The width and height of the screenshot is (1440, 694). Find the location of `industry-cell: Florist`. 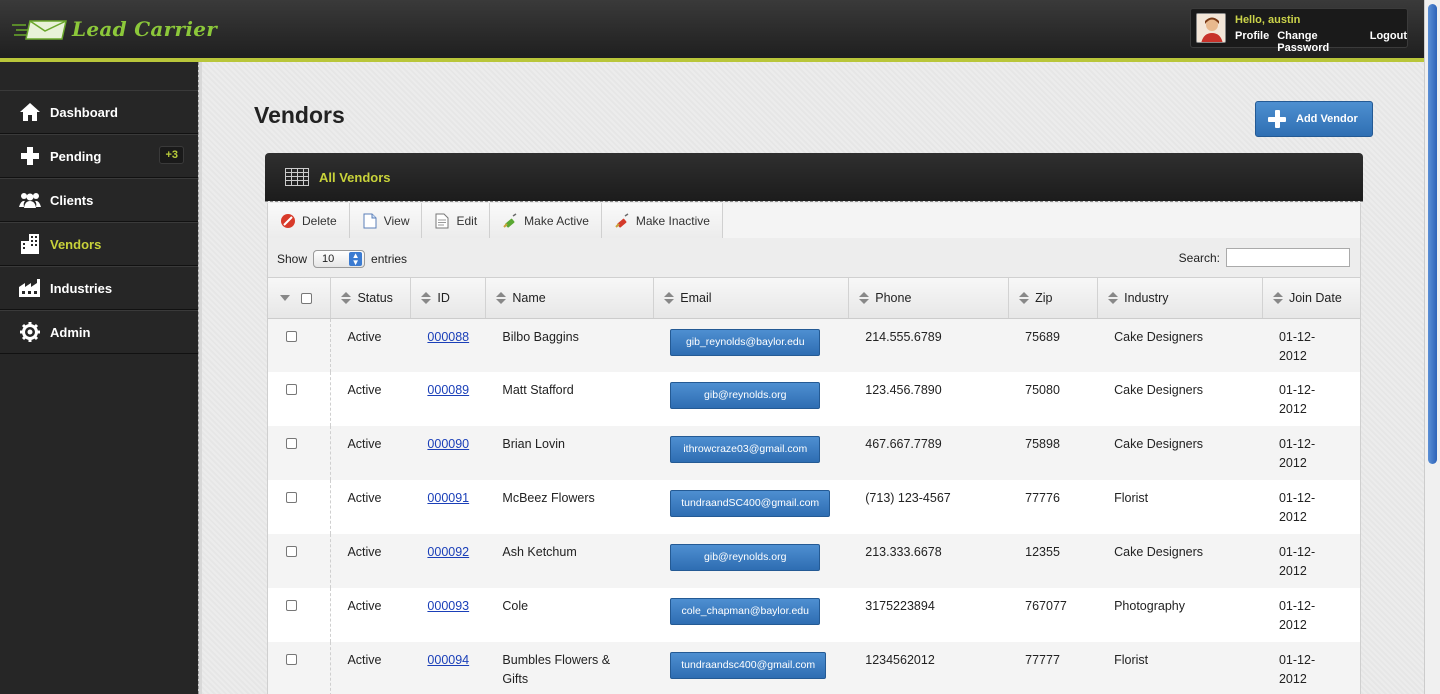

industry-cell: Florist is located at coordinates (1180, 668).